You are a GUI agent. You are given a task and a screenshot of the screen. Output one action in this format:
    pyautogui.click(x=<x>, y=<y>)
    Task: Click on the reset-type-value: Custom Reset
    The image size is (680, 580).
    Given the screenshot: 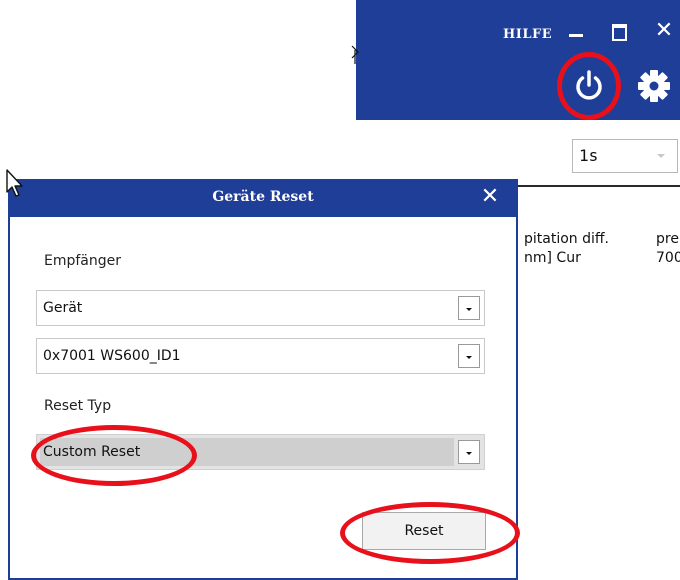 What is the action you would take?
    pyautogui.click(x=92, y=452)
    